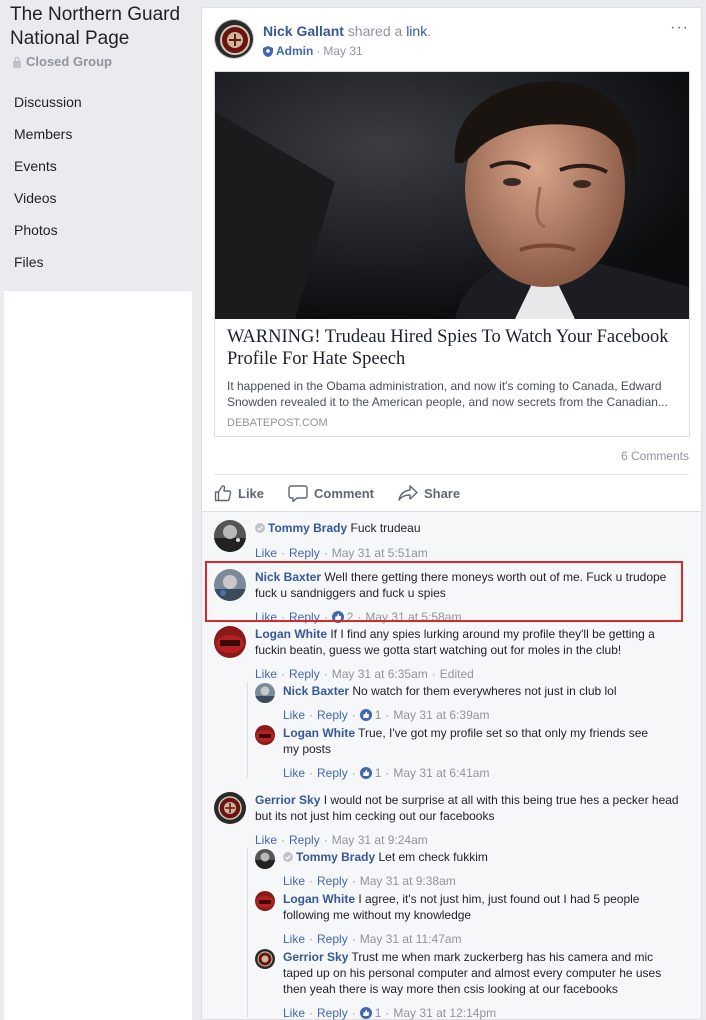 The image size is (706, 1020). I want to click on share-icon, so click(408, 493).